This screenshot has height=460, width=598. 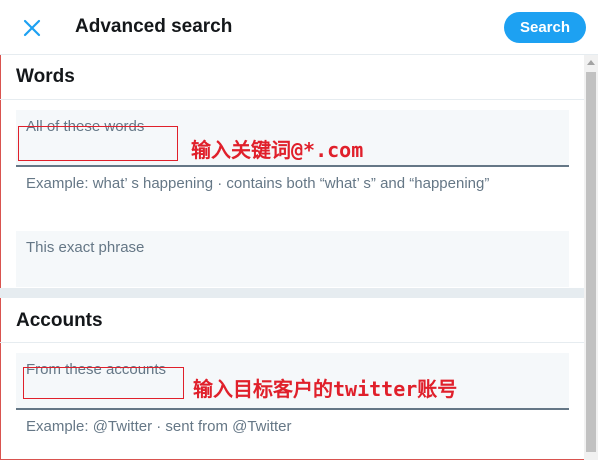 I want to click on exact-phrase-label: This exact phrase, so click(x=85, y=247).